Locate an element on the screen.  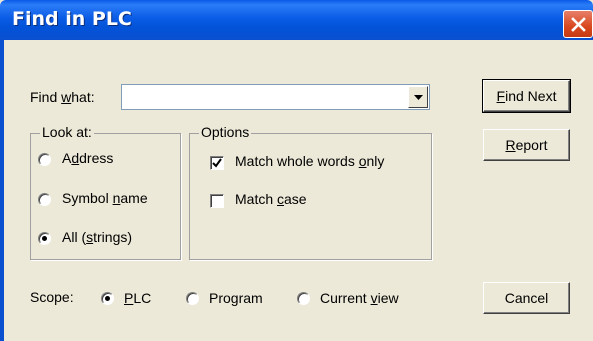
close-icon is located at coordinates (578, 24).